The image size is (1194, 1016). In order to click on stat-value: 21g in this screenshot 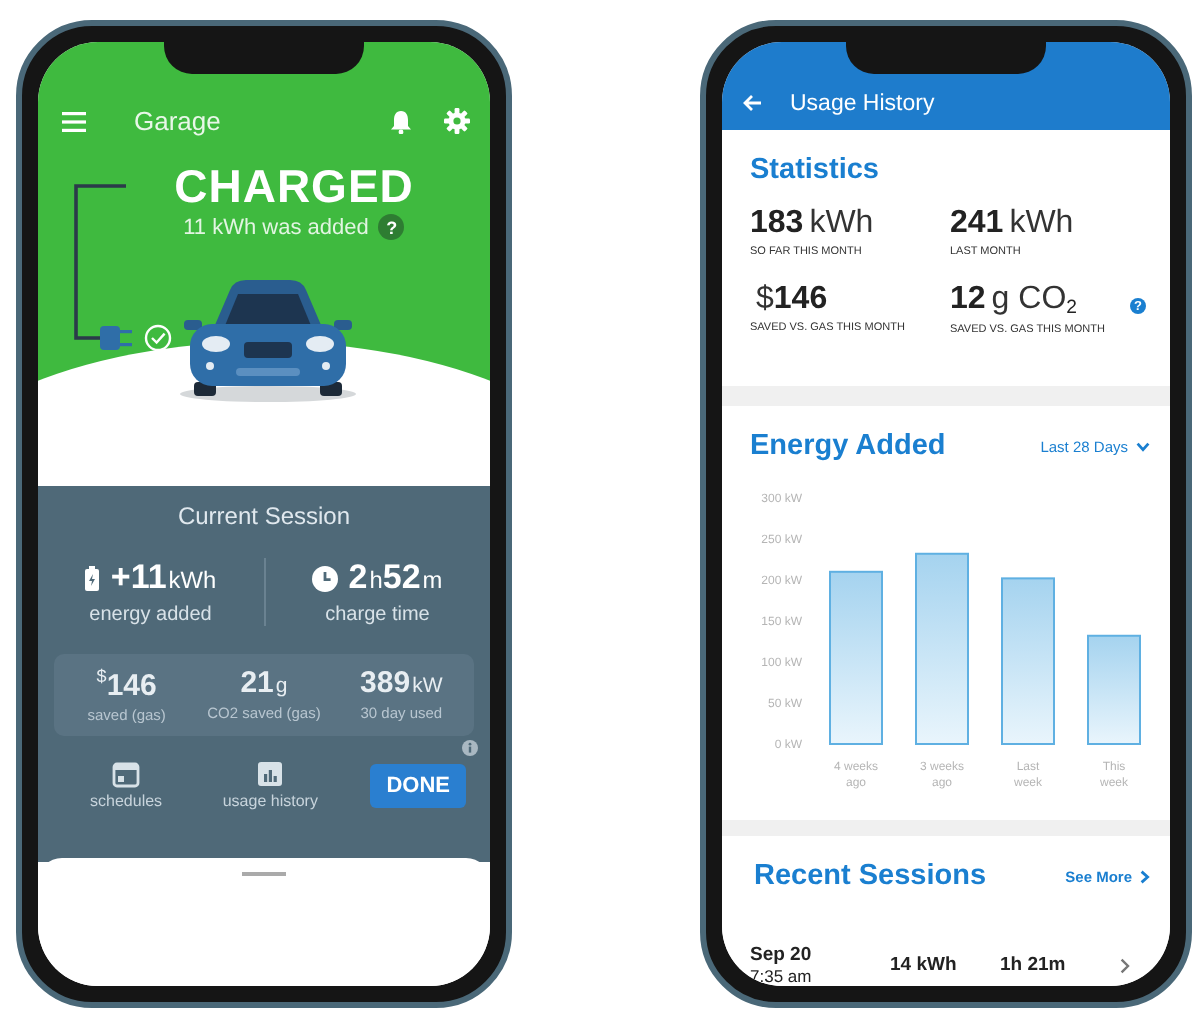, I will do `click(264, 683)`.